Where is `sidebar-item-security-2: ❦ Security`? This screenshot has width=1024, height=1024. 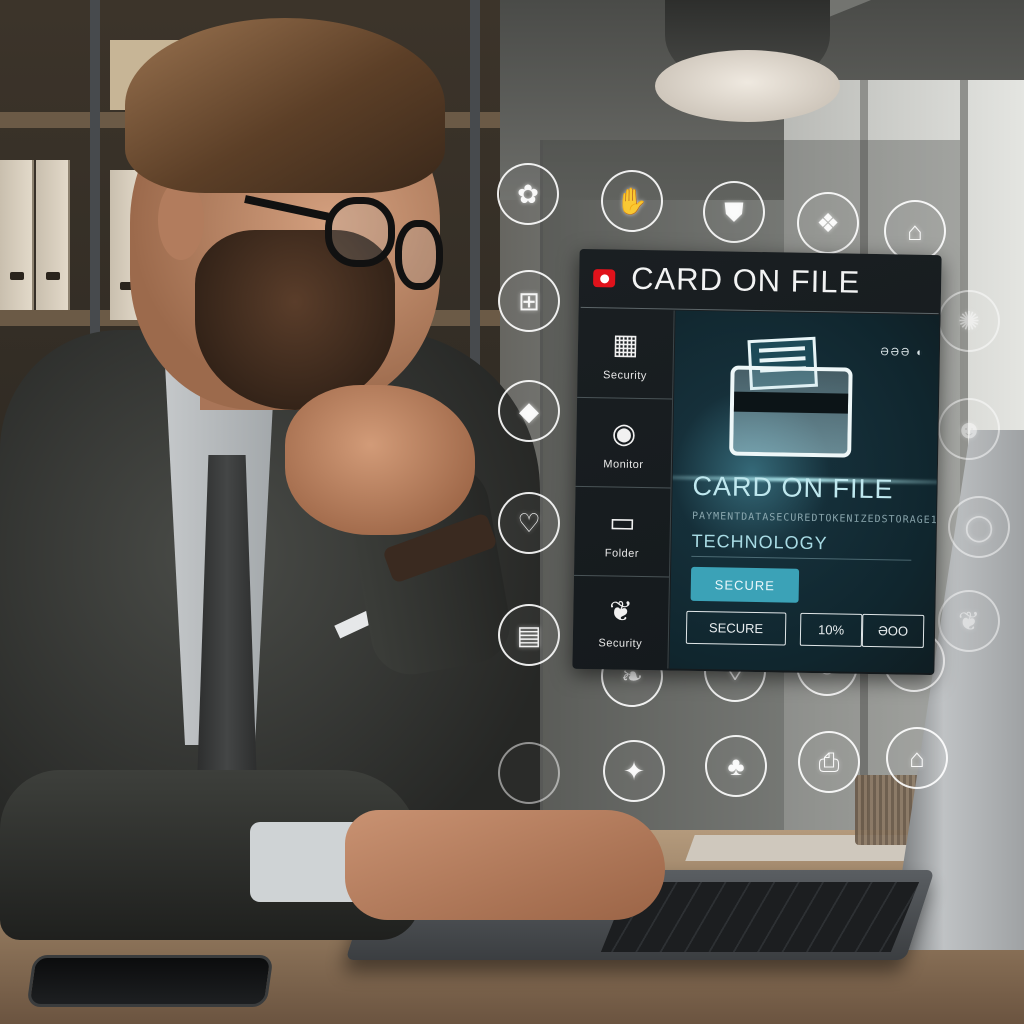
sidebar-item-security-2: ❦ Security is located at coordinates (620, 621).